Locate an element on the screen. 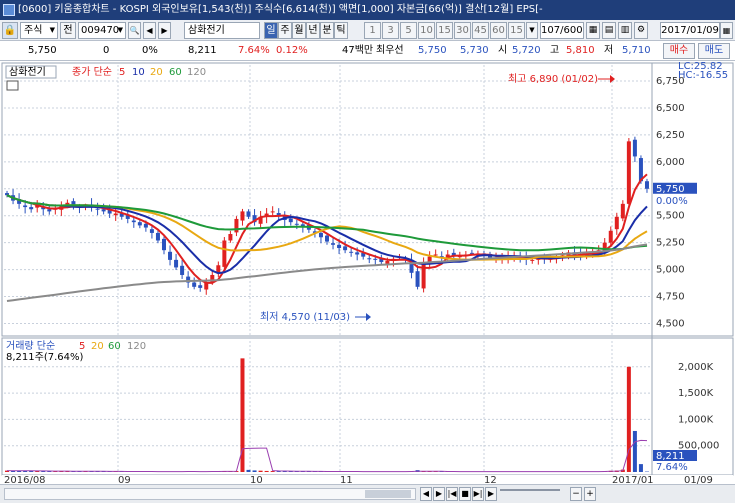  open-label: 시 is located at coordinates (503, 50).